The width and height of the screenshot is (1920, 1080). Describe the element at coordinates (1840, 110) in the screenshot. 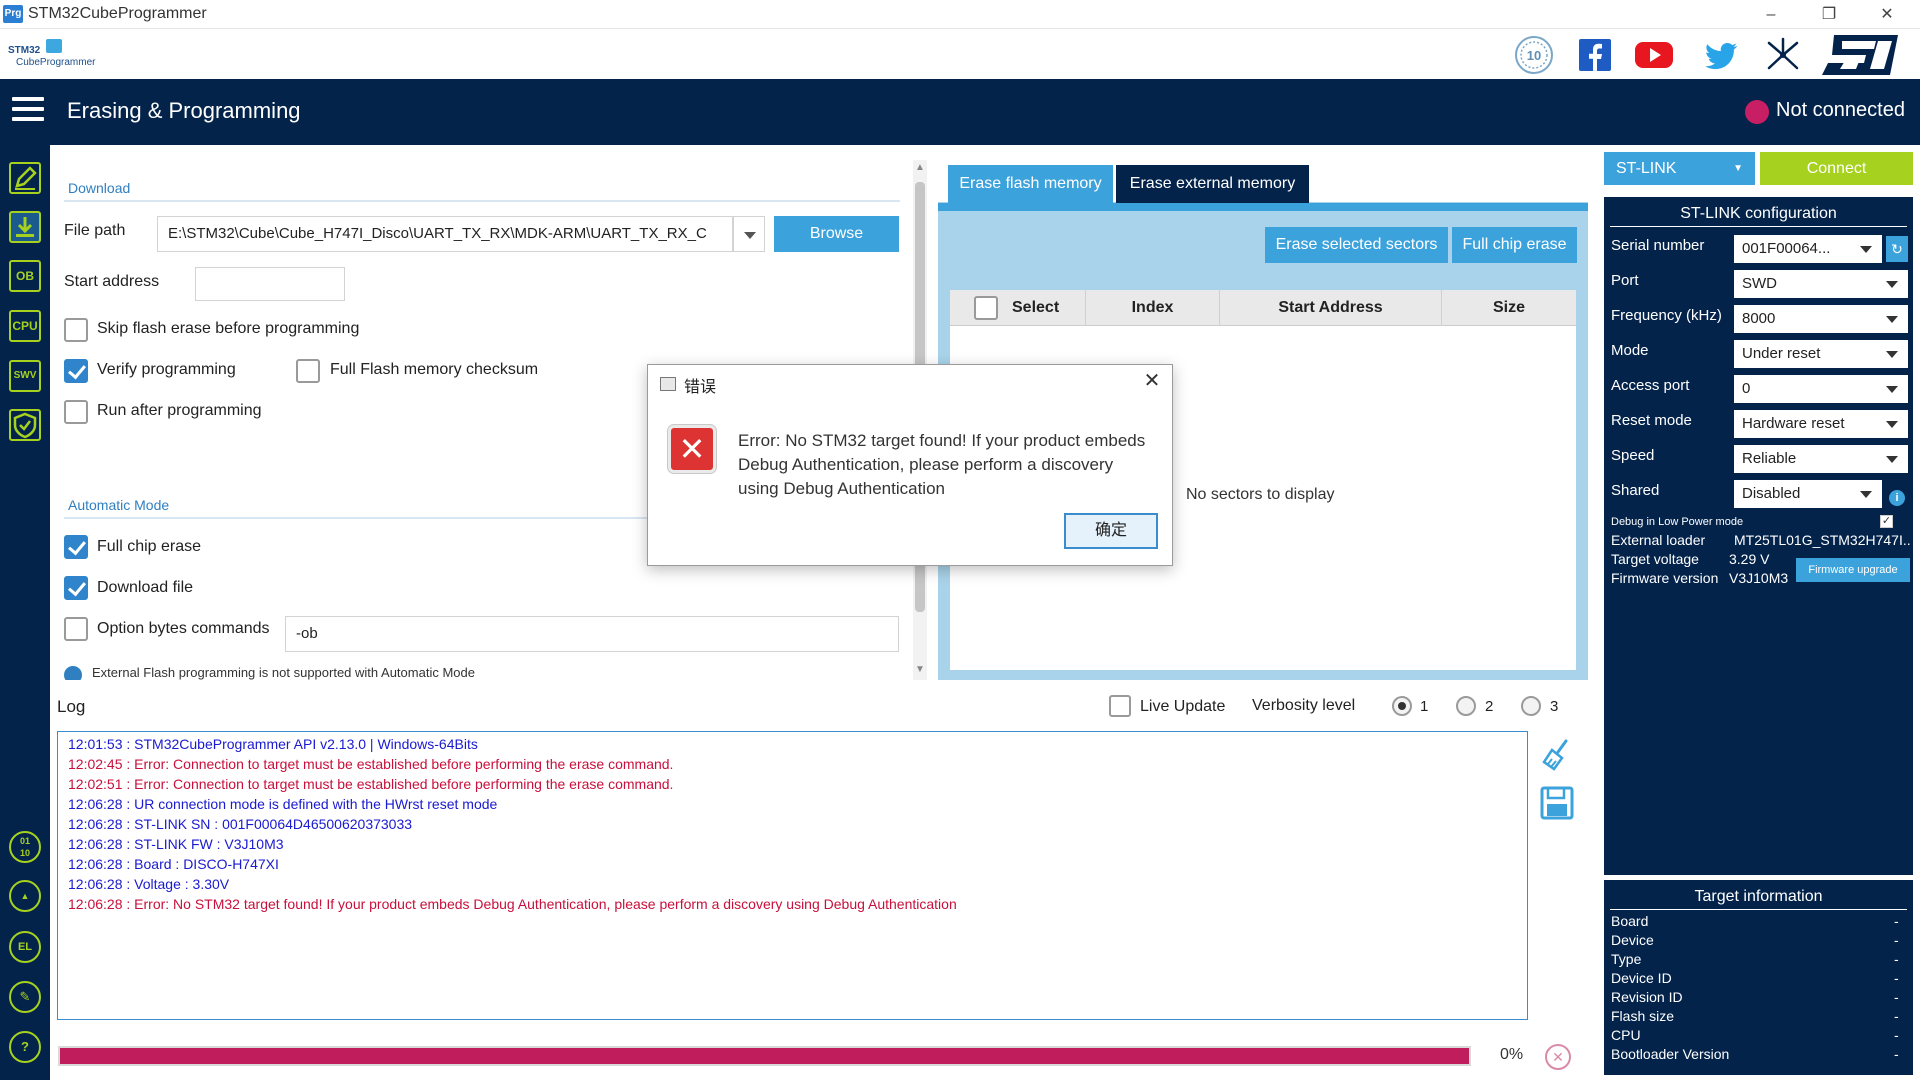

I see `connection-status-text: Not connected` at that location.